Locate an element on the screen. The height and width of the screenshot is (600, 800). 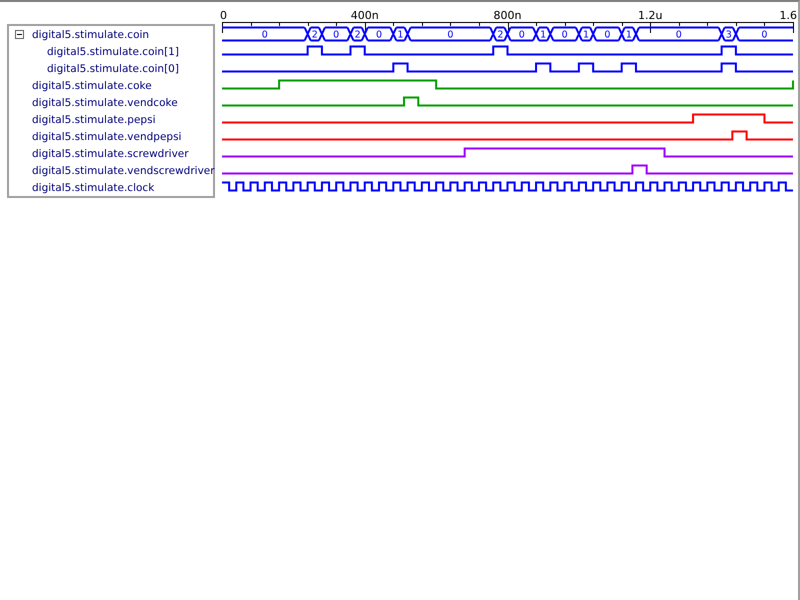
signal-name: digital5.stimulate.coke is located at coordinates (92, 86).